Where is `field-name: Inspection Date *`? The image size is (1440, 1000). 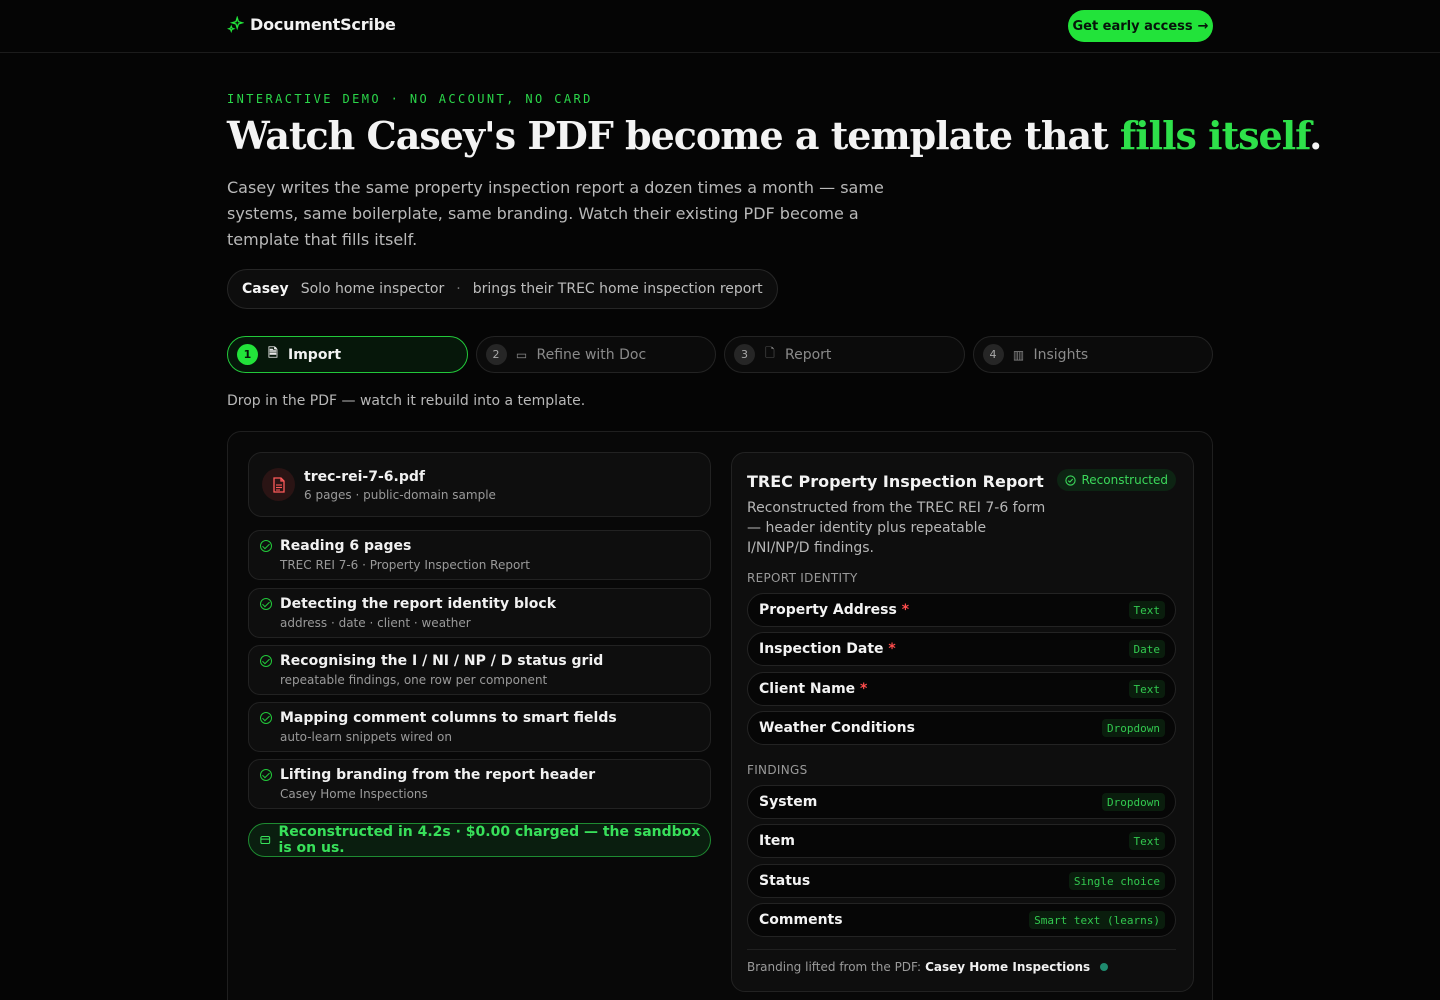
field-name: Inspection Date * is located at coordinates (827, 649).